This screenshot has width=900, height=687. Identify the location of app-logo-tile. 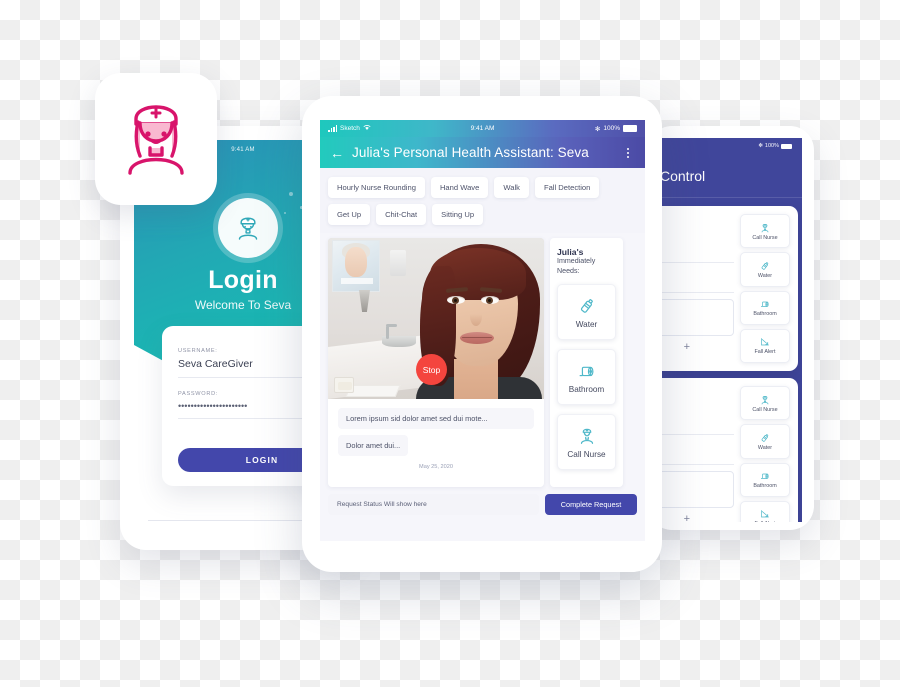
(156, 139).